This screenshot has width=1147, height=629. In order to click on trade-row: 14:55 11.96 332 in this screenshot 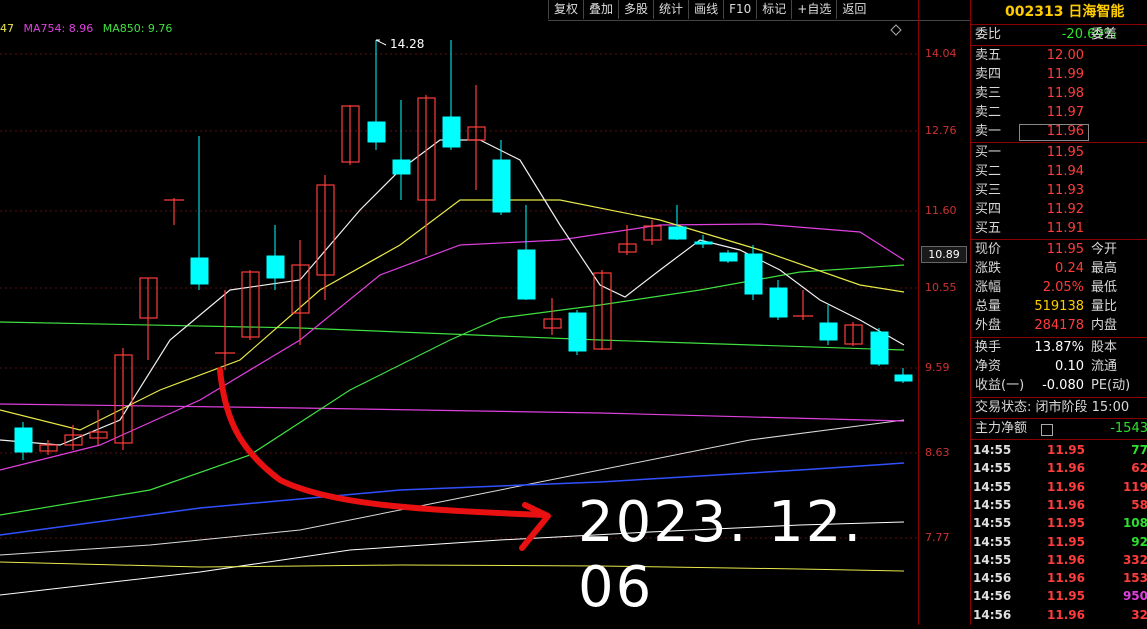, I will do `click(1059, 560)`.